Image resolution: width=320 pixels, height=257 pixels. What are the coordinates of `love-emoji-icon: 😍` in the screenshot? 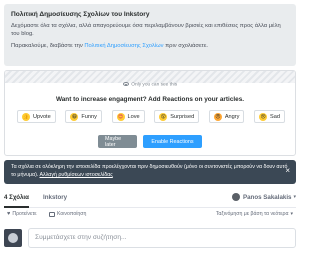 It's located at (120, 116).